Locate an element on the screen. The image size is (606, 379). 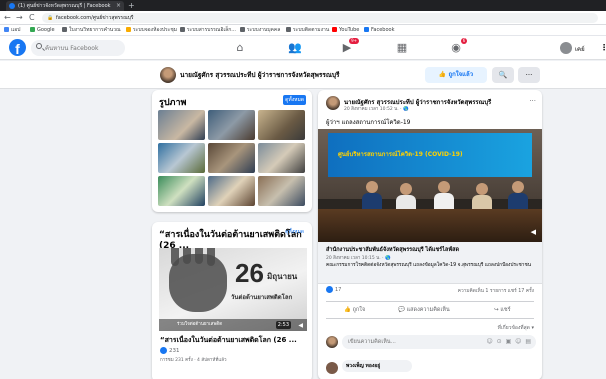
page-avatar is located at coordinates (168, 75).